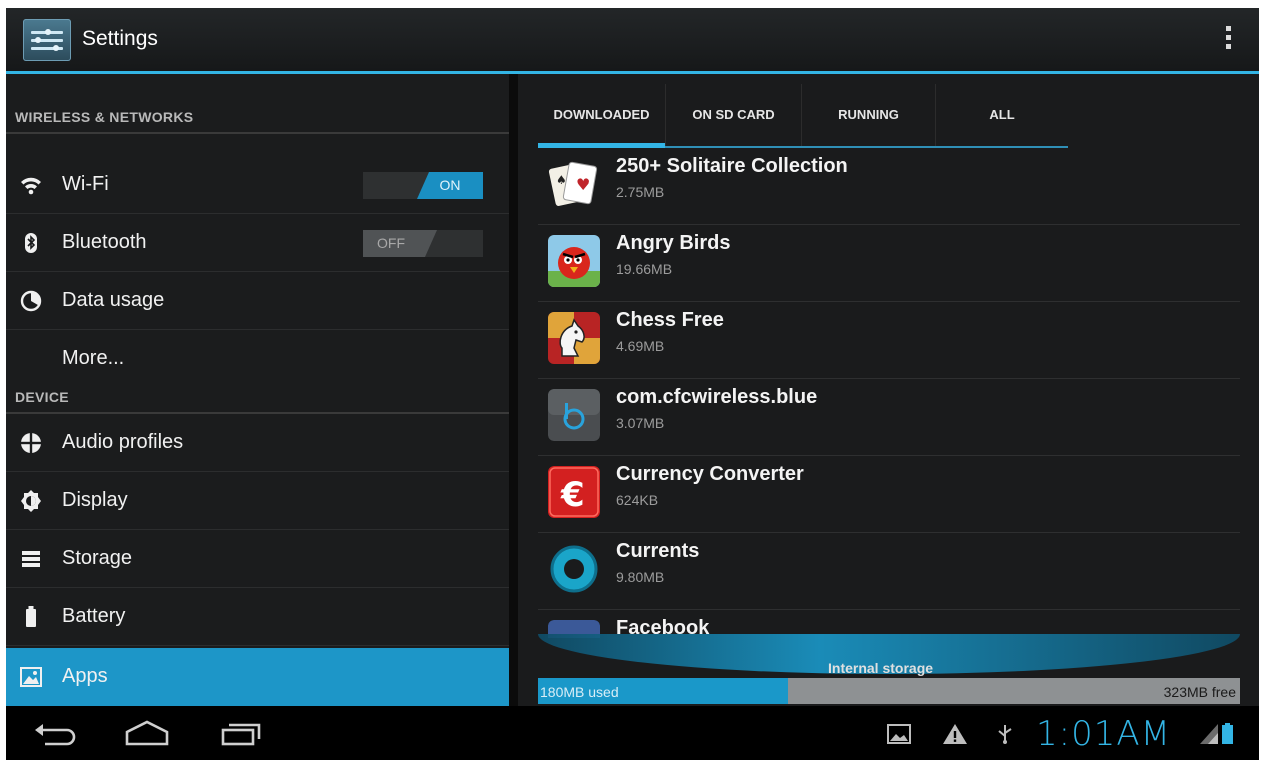 The height and width of the screenshot is (765, 1265). Describe the element at coordinates (400, 243) in the screenshot. I see `bluetooth-toggle-state: OFF` at that location.